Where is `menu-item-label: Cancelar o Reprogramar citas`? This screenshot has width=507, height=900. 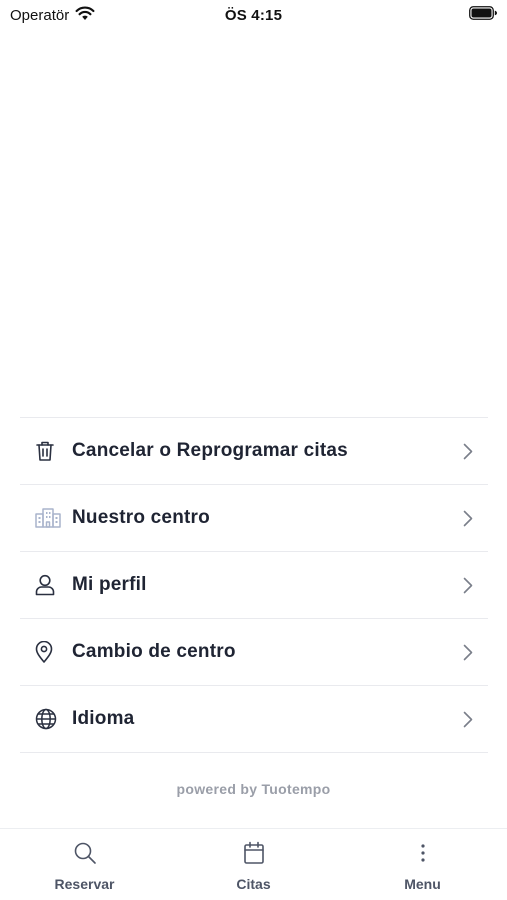 menu-item-label: Cancelar o Reprogramar citas is located at coordinates (210, 450).